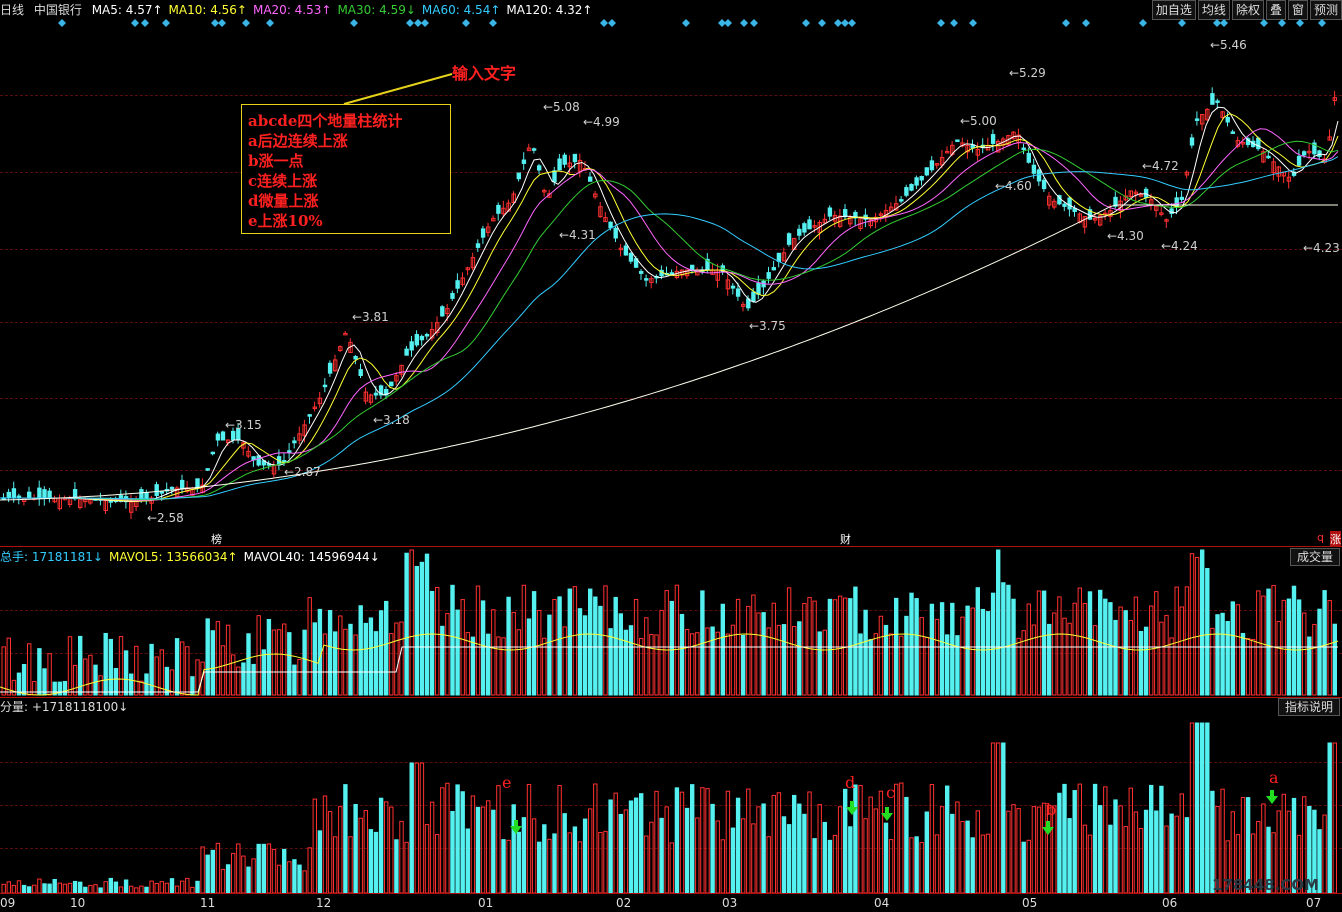 This screenshot has height=912, width=1342. What do you see at coordinates (1314, 903) in the screenshot?
I see `x-axis-label: 07` at bounding box center [1314, 903].